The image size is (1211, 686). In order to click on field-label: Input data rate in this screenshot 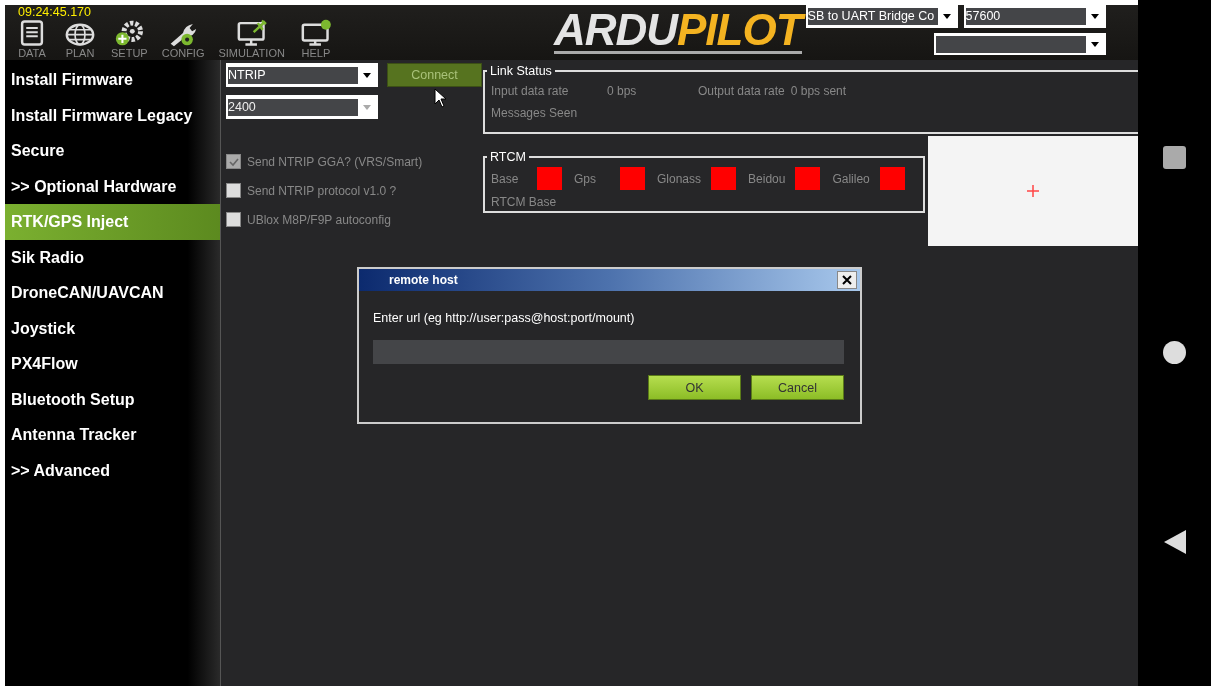, I will do `click(530, 91)`.